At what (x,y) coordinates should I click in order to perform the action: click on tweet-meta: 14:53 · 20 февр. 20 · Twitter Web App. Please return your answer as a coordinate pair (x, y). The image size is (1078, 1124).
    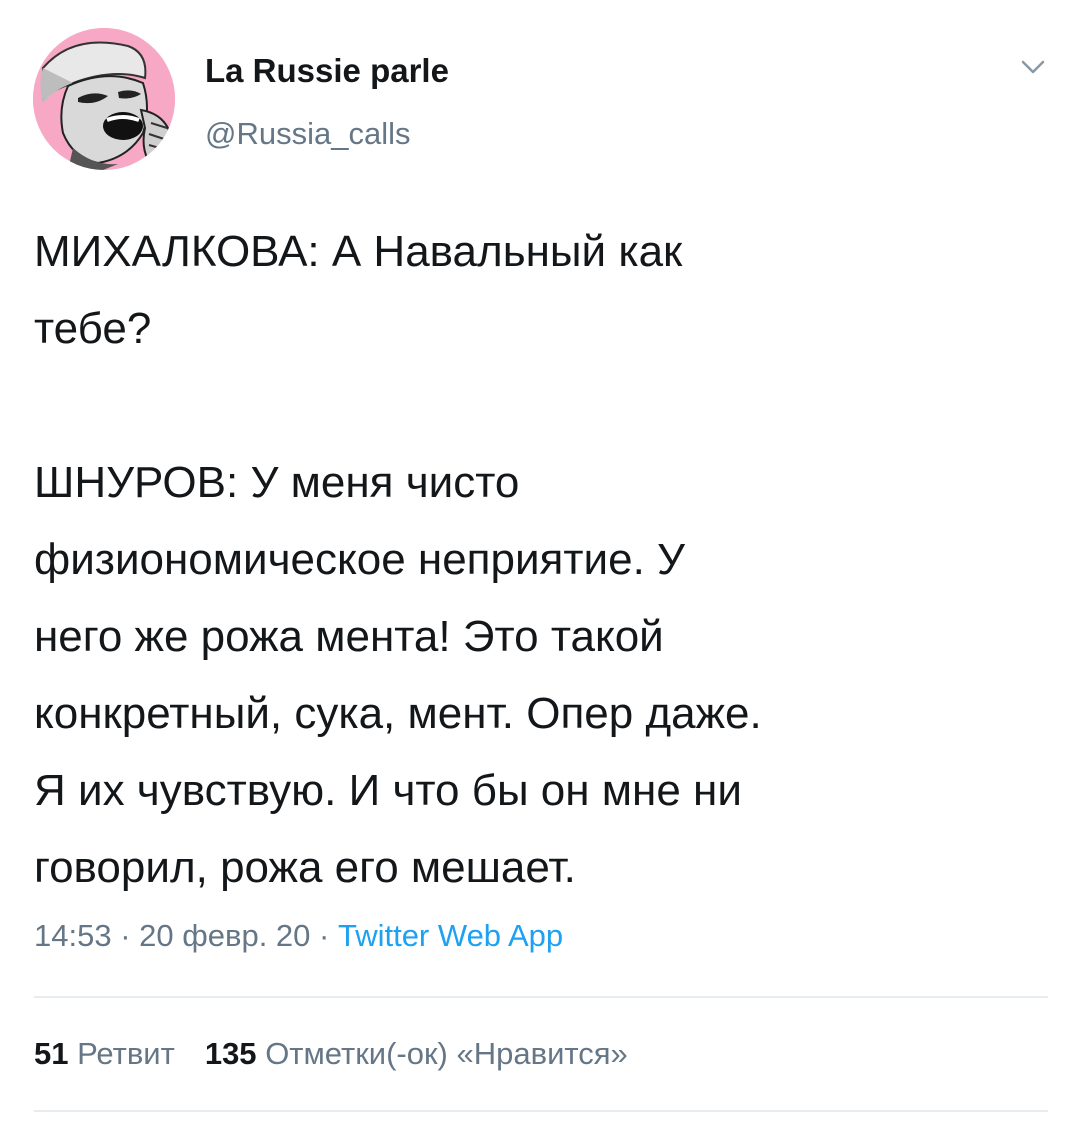
    Looking at the image, I should click on (298, 936).